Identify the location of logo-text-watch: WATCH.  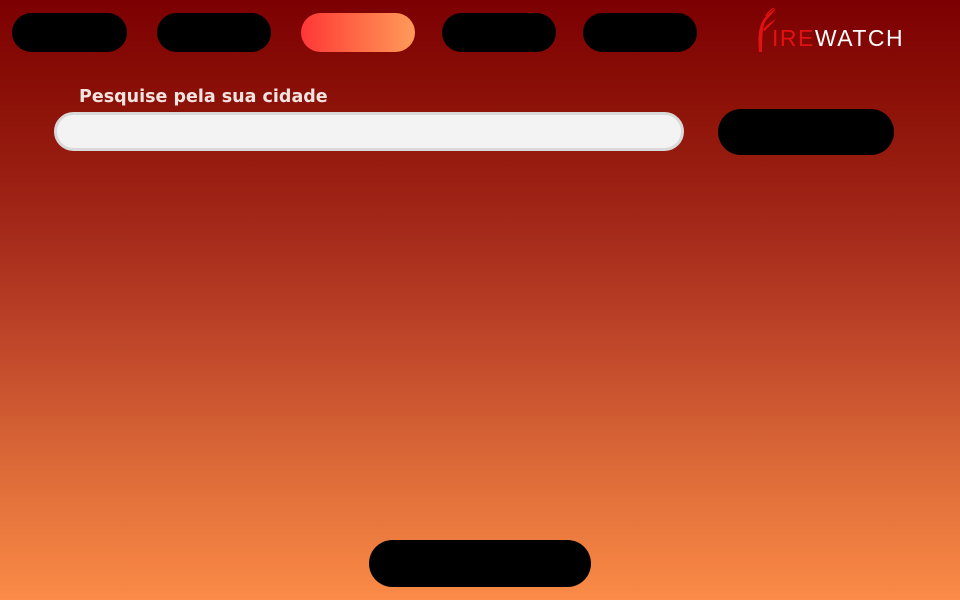
(859, 38).